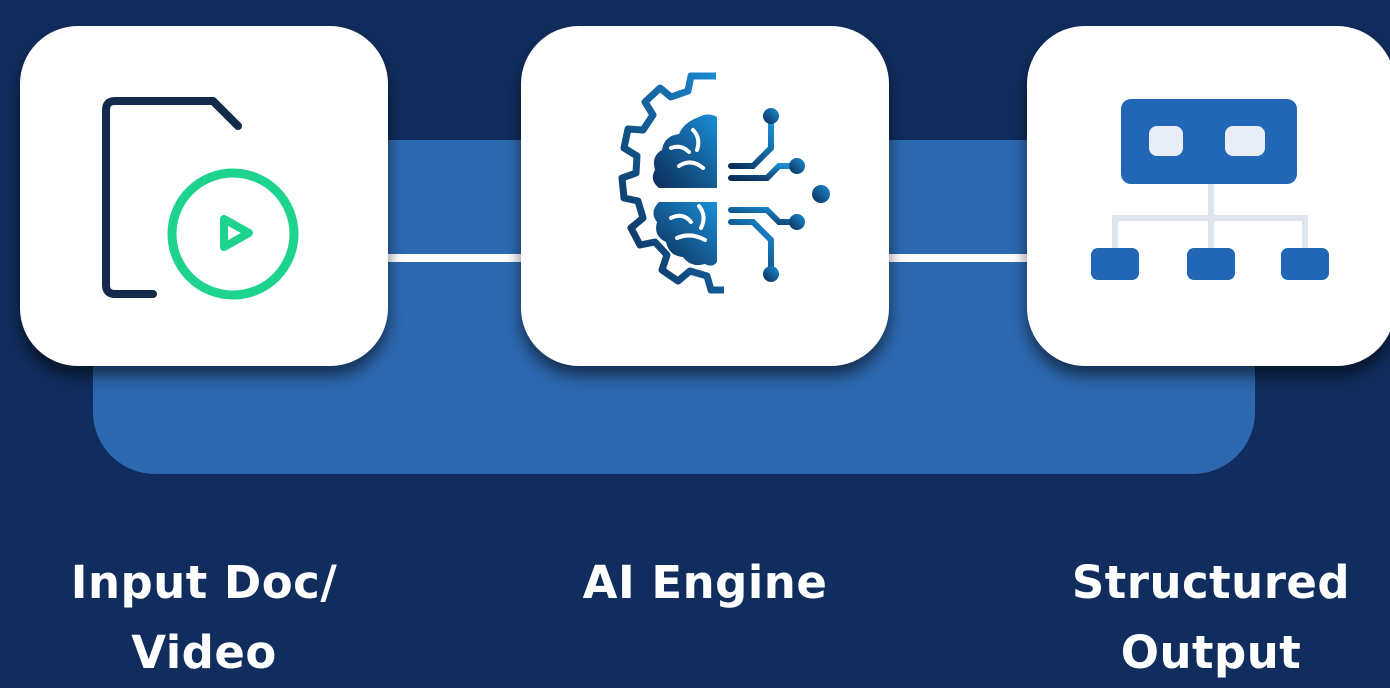 The image size is (1390, 688). I want to click on label-line: Structured, so click(1211, 582).